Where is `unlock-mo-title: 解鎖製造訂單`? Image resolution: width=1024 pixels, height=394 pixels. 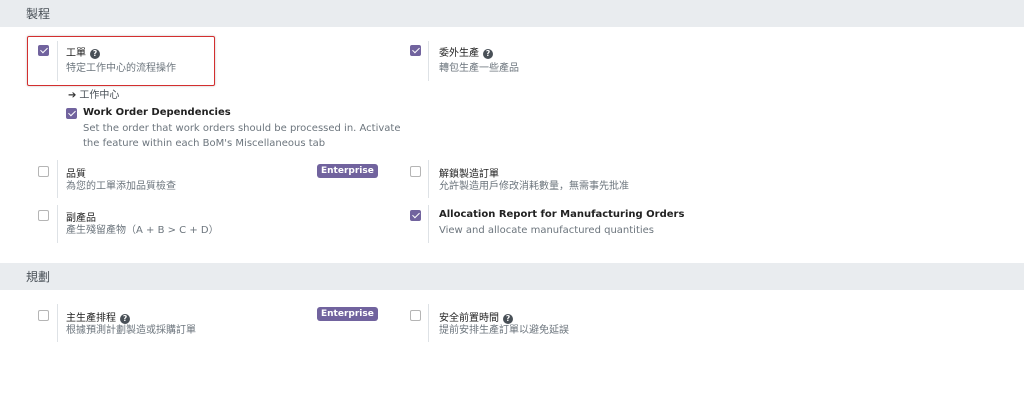
unlock-mo-title: 解鎖製造訂單 is located at coordinates (469, 174).